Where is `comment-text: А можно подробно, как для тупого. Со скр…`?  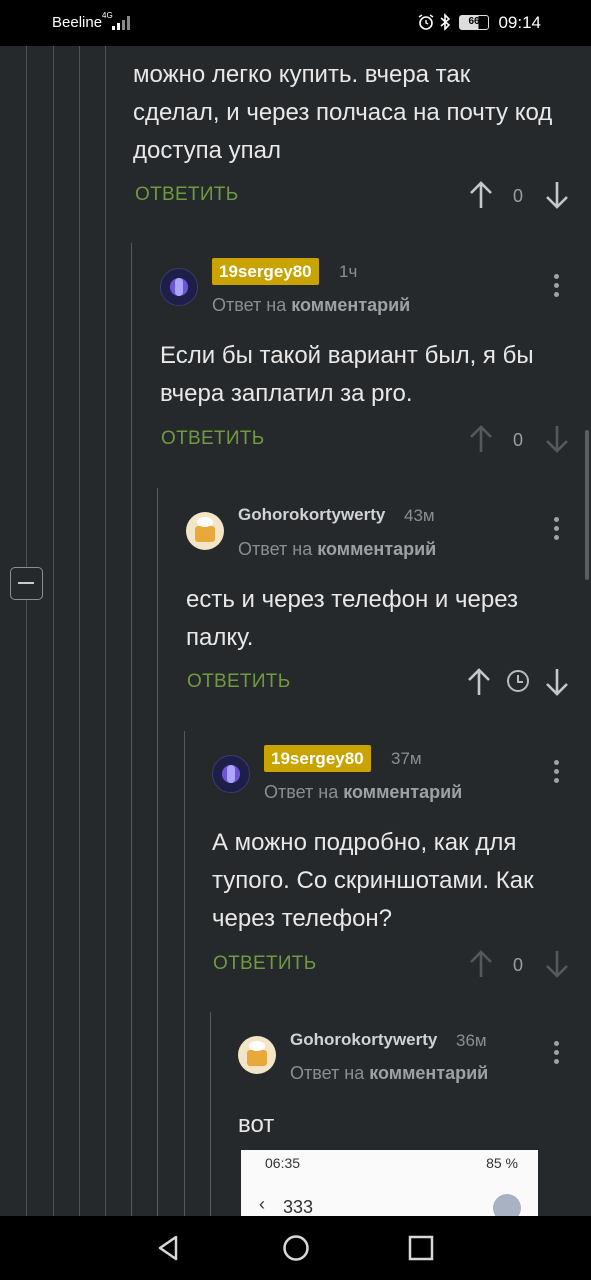 comment-text: А можно подробно, как для тупого. Со скр… is located at coordinates (373, 880).